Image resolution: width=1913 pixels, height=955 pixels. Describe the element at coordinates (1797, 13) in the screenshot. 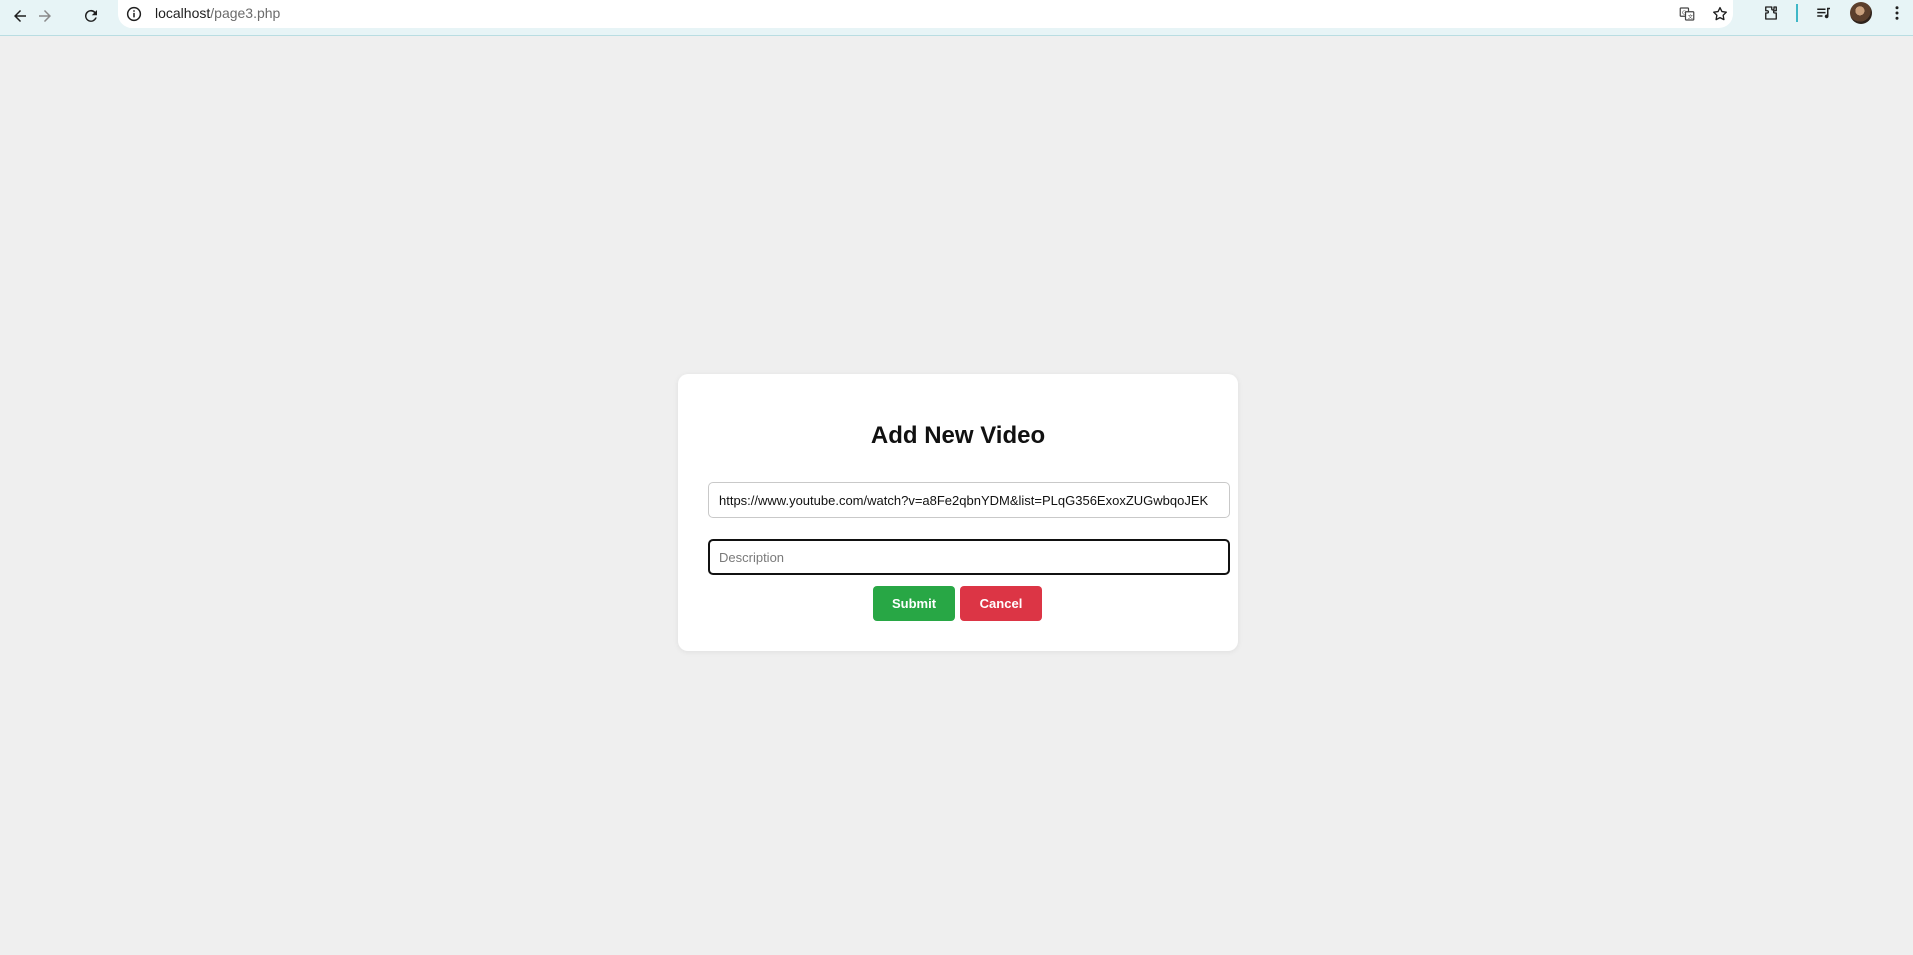

I see `toolbar-divider` at that location.